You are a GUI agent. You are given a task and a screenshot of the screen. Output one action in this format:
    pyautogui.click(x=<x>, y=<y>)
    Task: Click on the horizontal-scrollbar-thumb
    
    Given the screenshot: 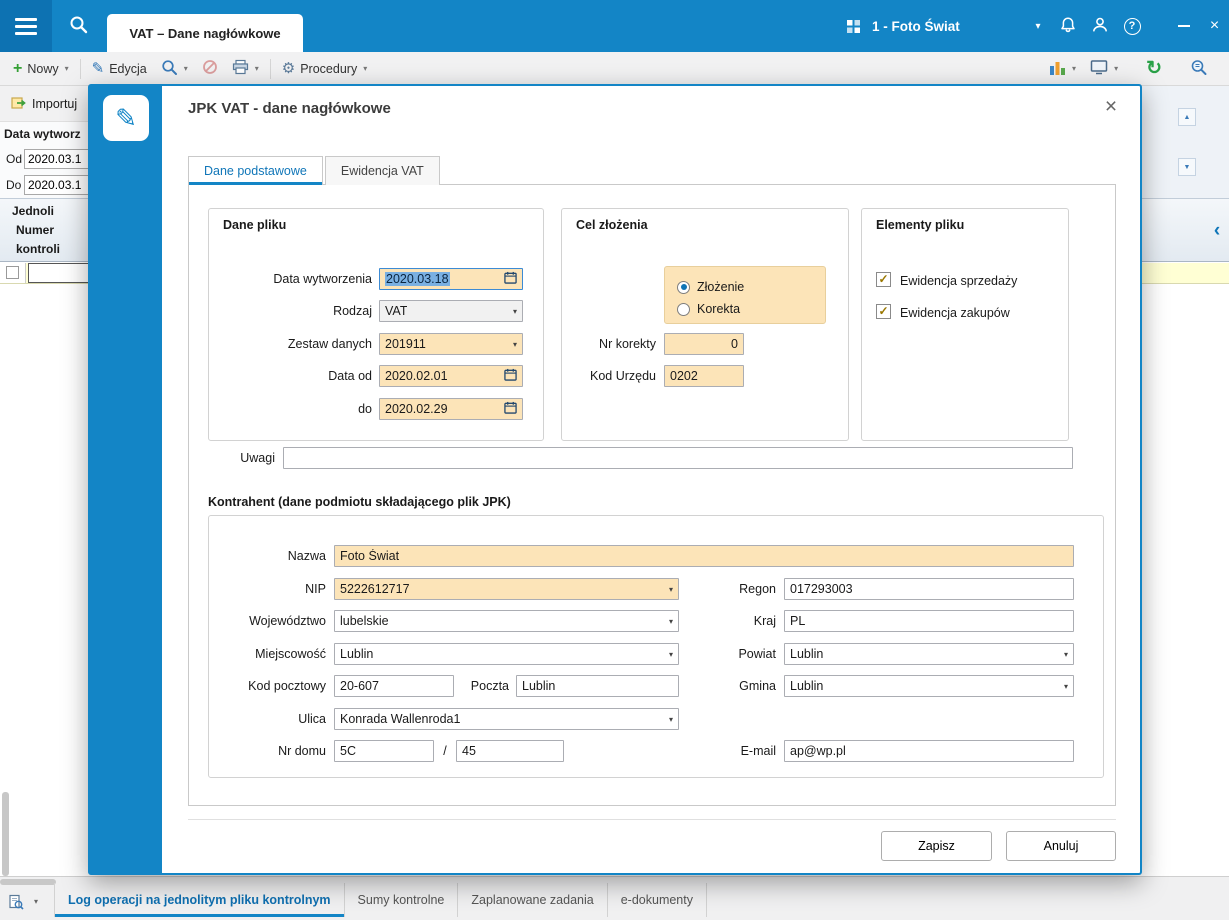 What is the action you would take?
    pyautogui.click(x=28, y=882)
    